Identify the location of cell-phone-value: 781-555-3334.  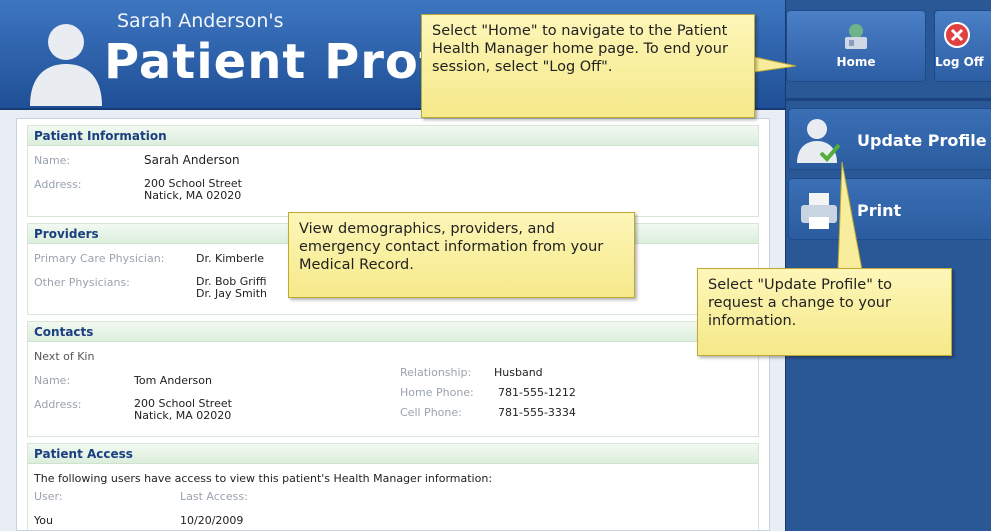
(537, 412).